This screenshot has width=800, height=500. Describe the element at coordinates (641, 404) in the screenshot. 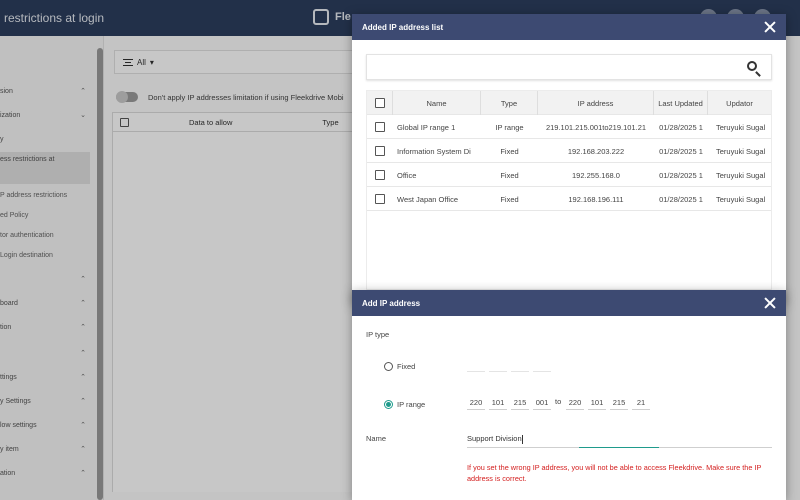

I see `range-to-octet-4: 21` at that location.